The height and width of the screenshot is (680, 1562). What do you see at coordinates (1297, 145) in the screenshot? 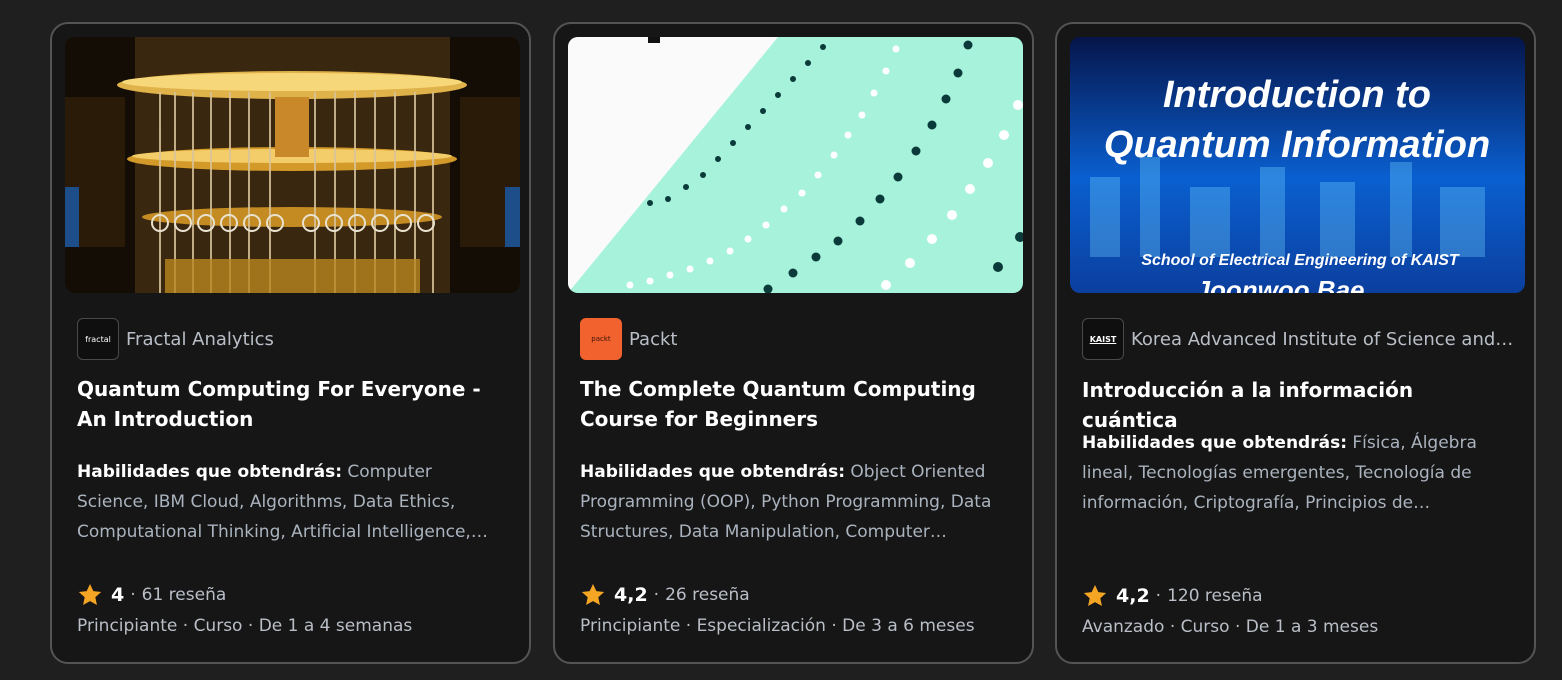
I see `thumb-title-line-2: Quantum Information` at bounding box center [1297, 145].